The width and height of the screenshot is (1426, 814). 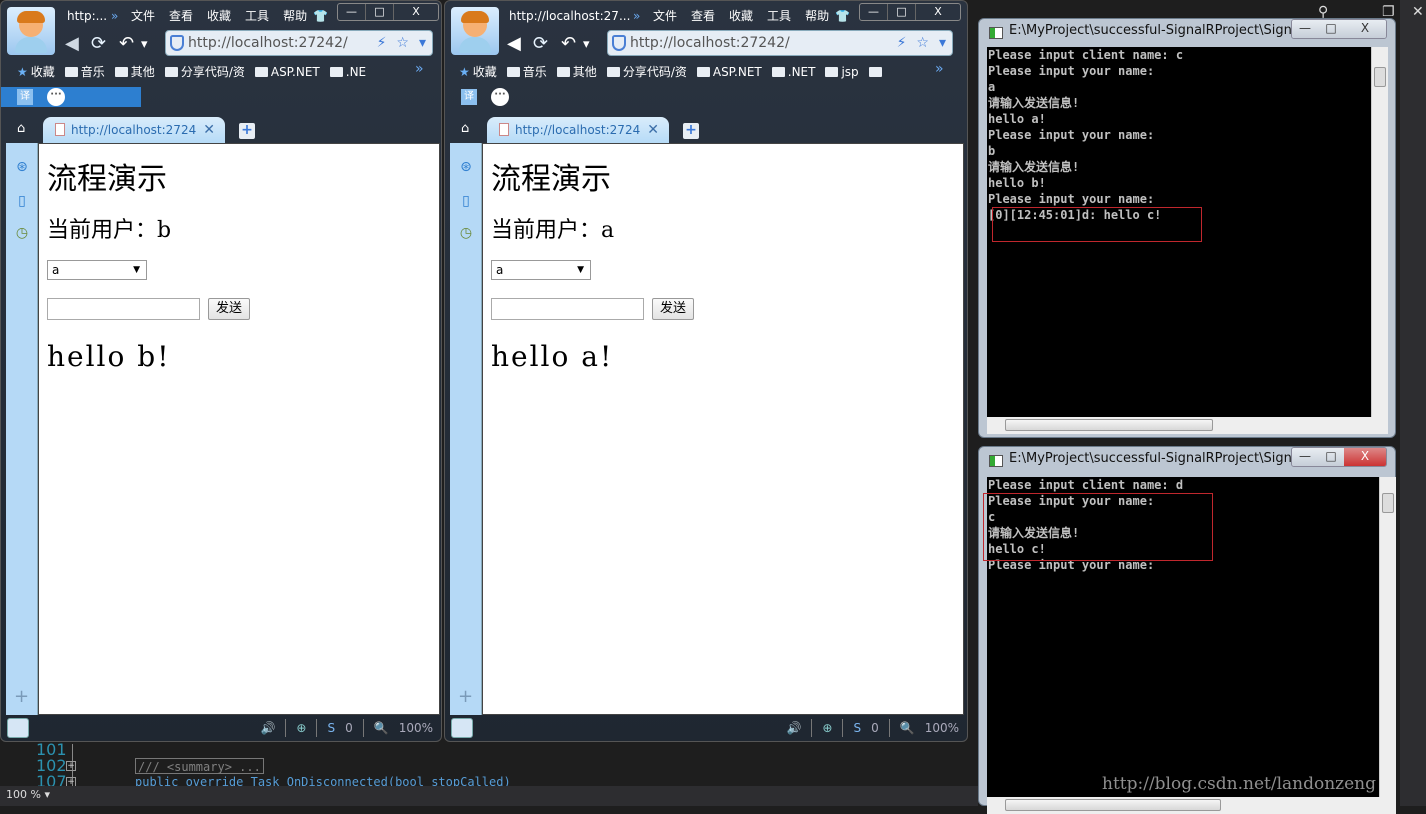 I want to click on bookmark-folder, so click(x=875, y=71).